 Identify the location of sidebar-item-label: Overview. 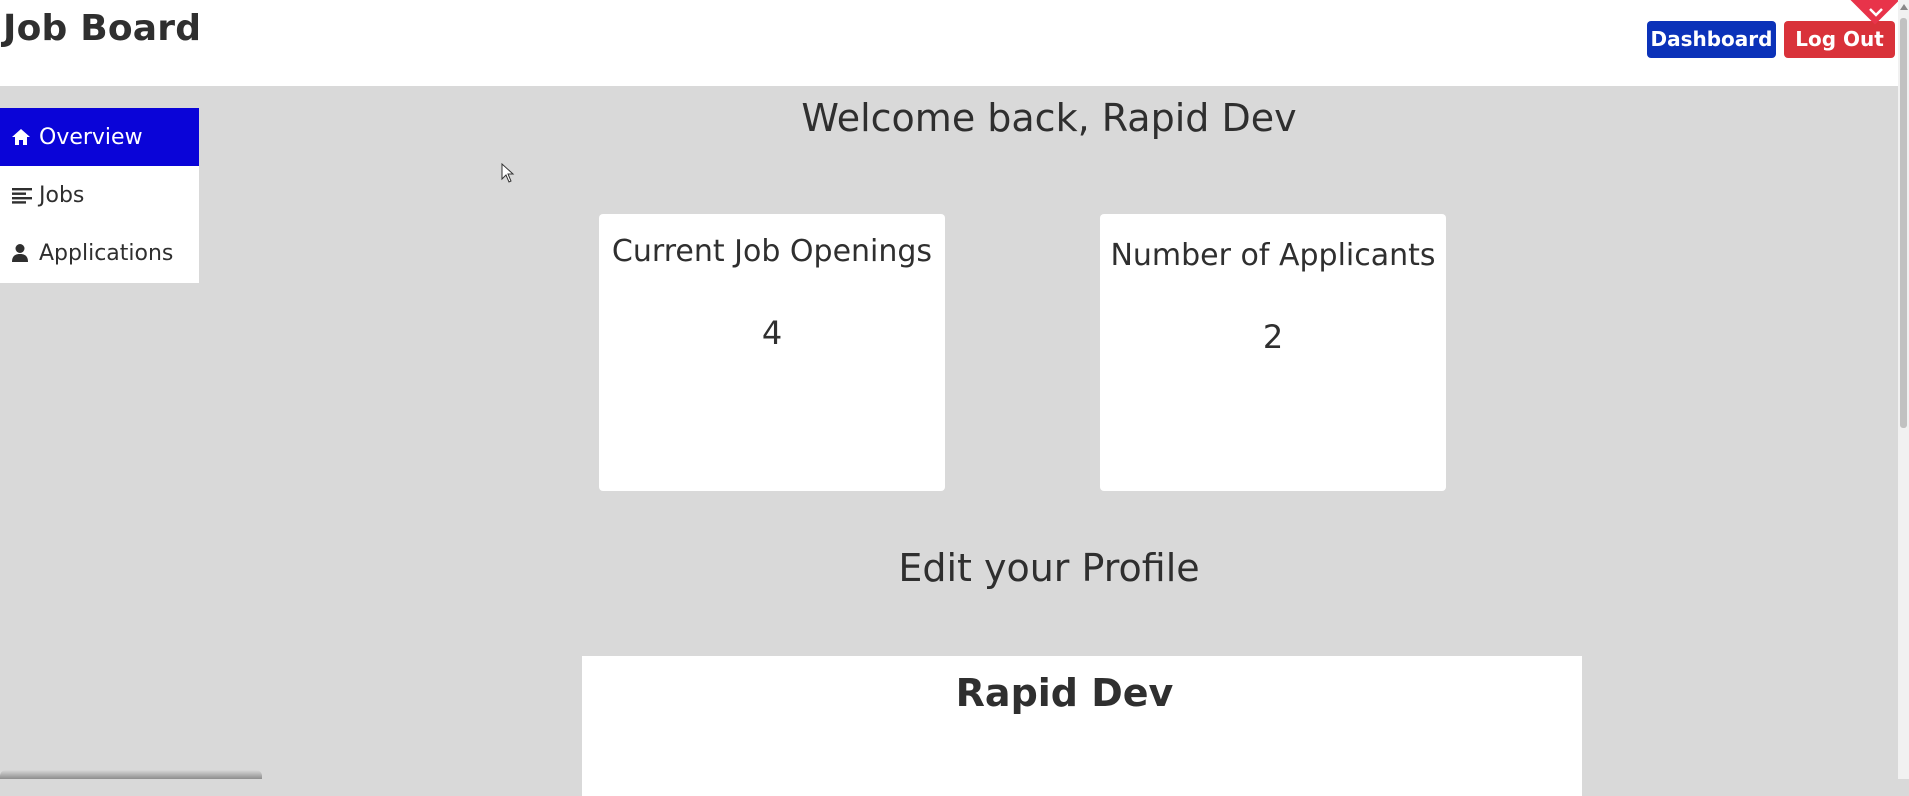
(91, 137).